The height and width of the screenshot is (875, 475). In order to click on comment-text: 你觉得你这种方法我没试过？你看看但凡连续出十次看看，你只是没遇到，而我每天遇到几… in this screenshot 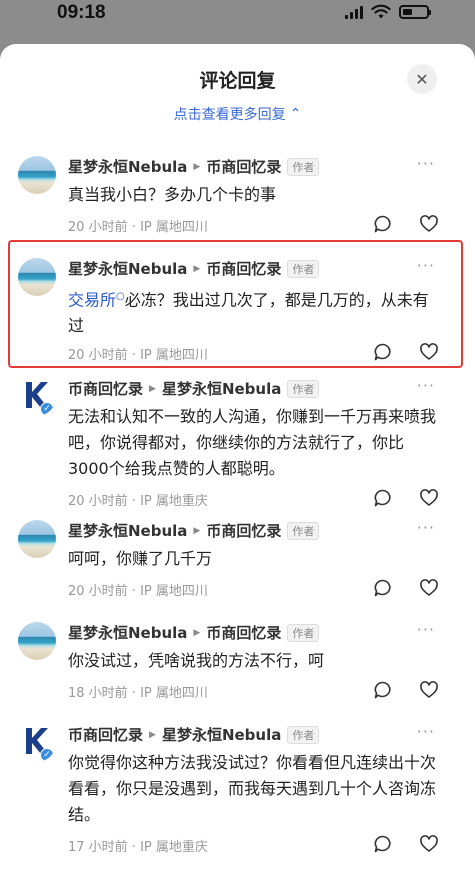, I will do `click(255, 789)`.